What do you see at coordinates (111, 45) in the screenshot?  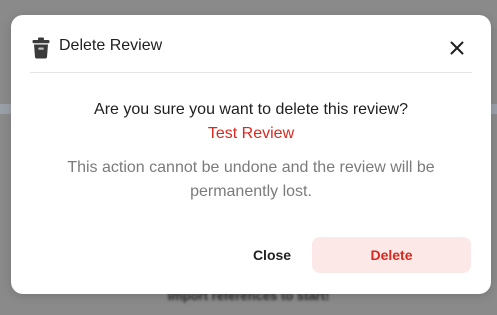 I see `dialog-title: Delete Review` at bounding box center [111, 45].